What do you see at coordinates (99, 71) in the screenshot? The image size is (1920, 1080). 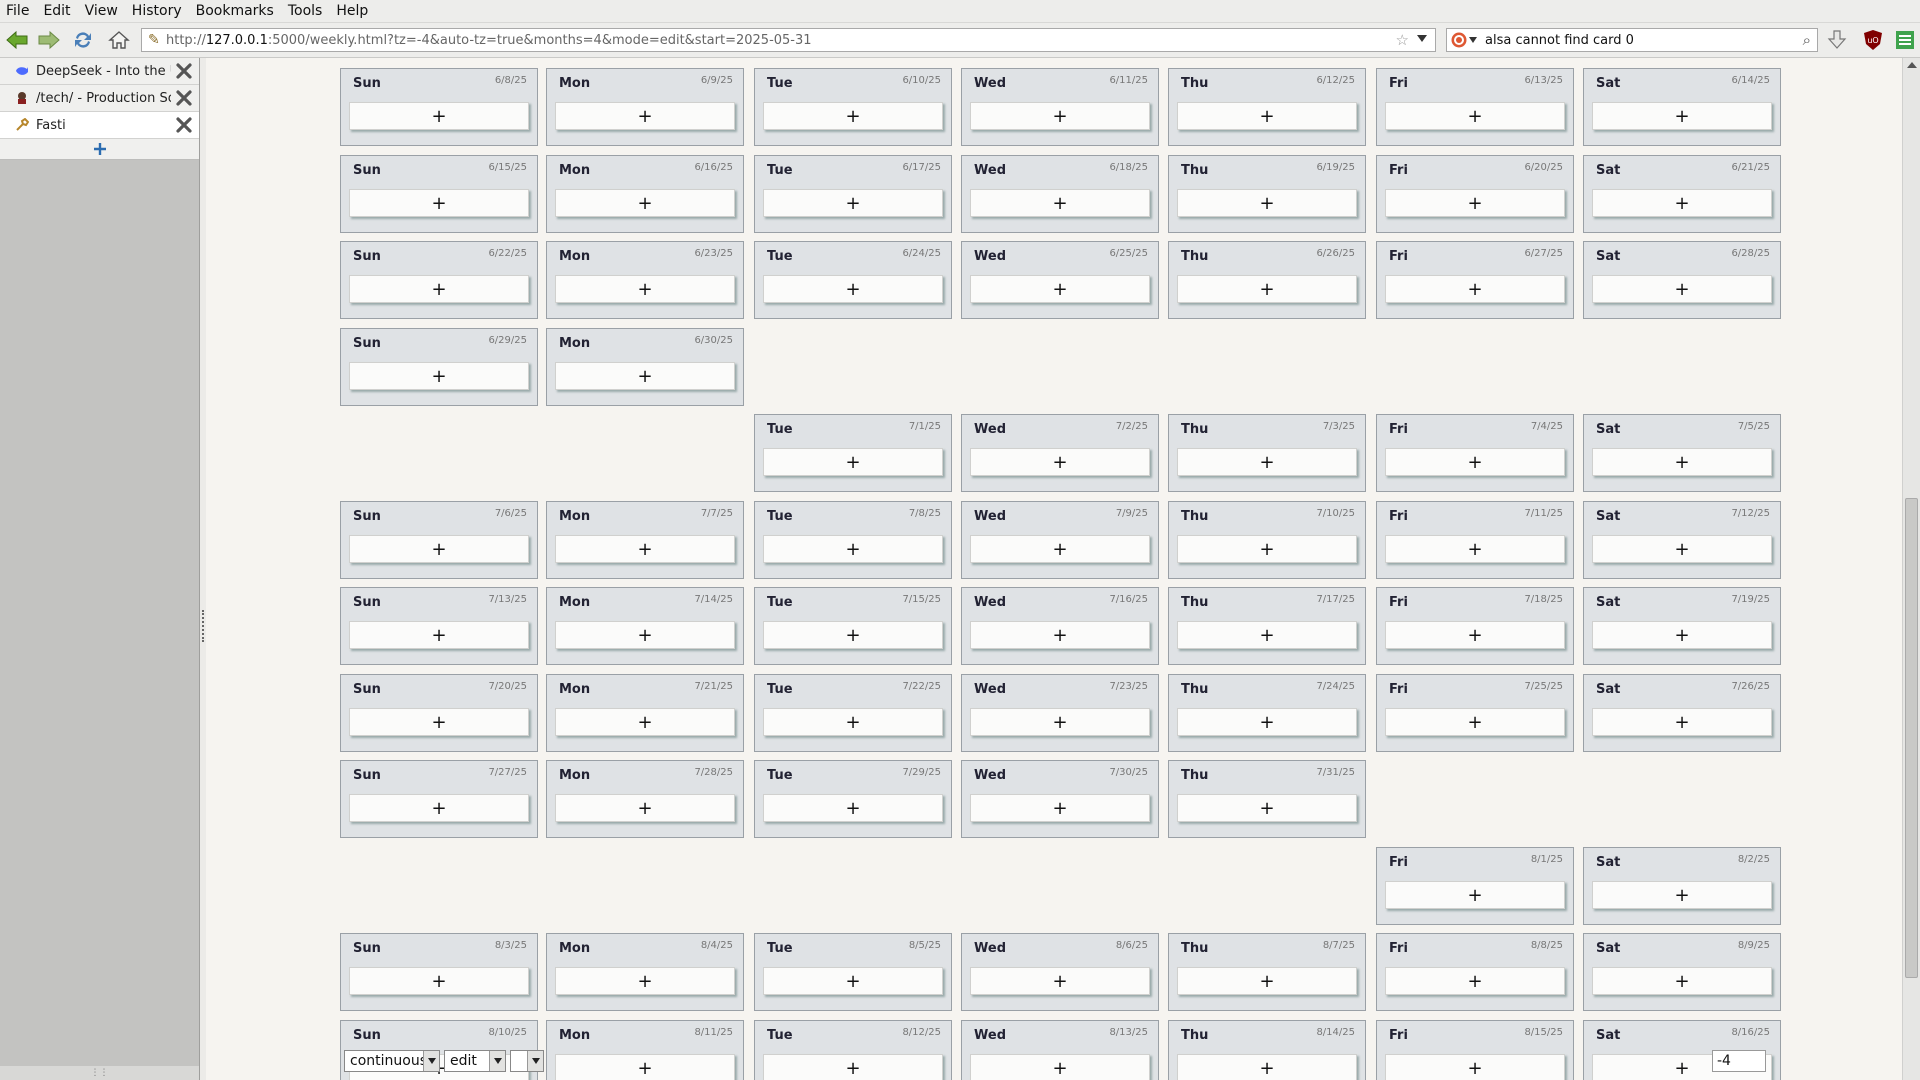 I see `tab-deepseek: DeepSeek - Into the Unknown` at bounding box center [99, 71].